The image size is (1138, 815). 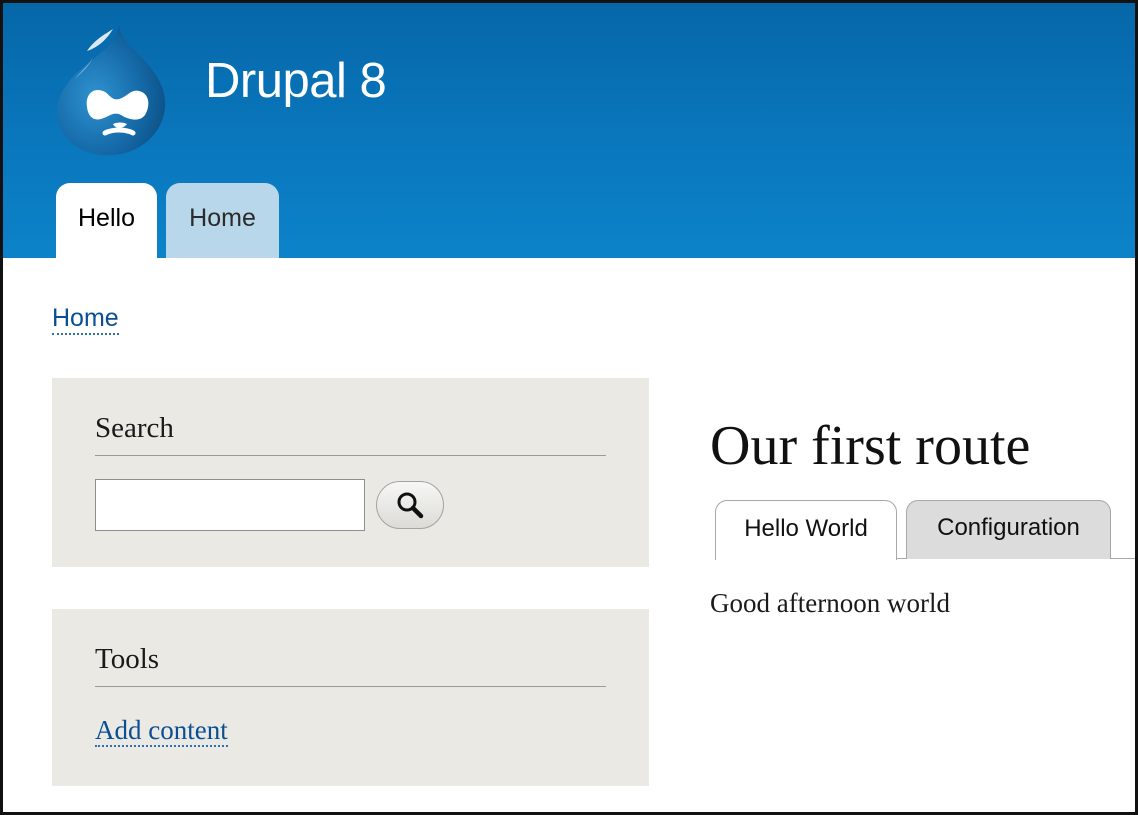 What do you see at coordinates (350, 697) in the screenshot?
I see `tools-block: Tools Add content` at bounding box center [350, 697].